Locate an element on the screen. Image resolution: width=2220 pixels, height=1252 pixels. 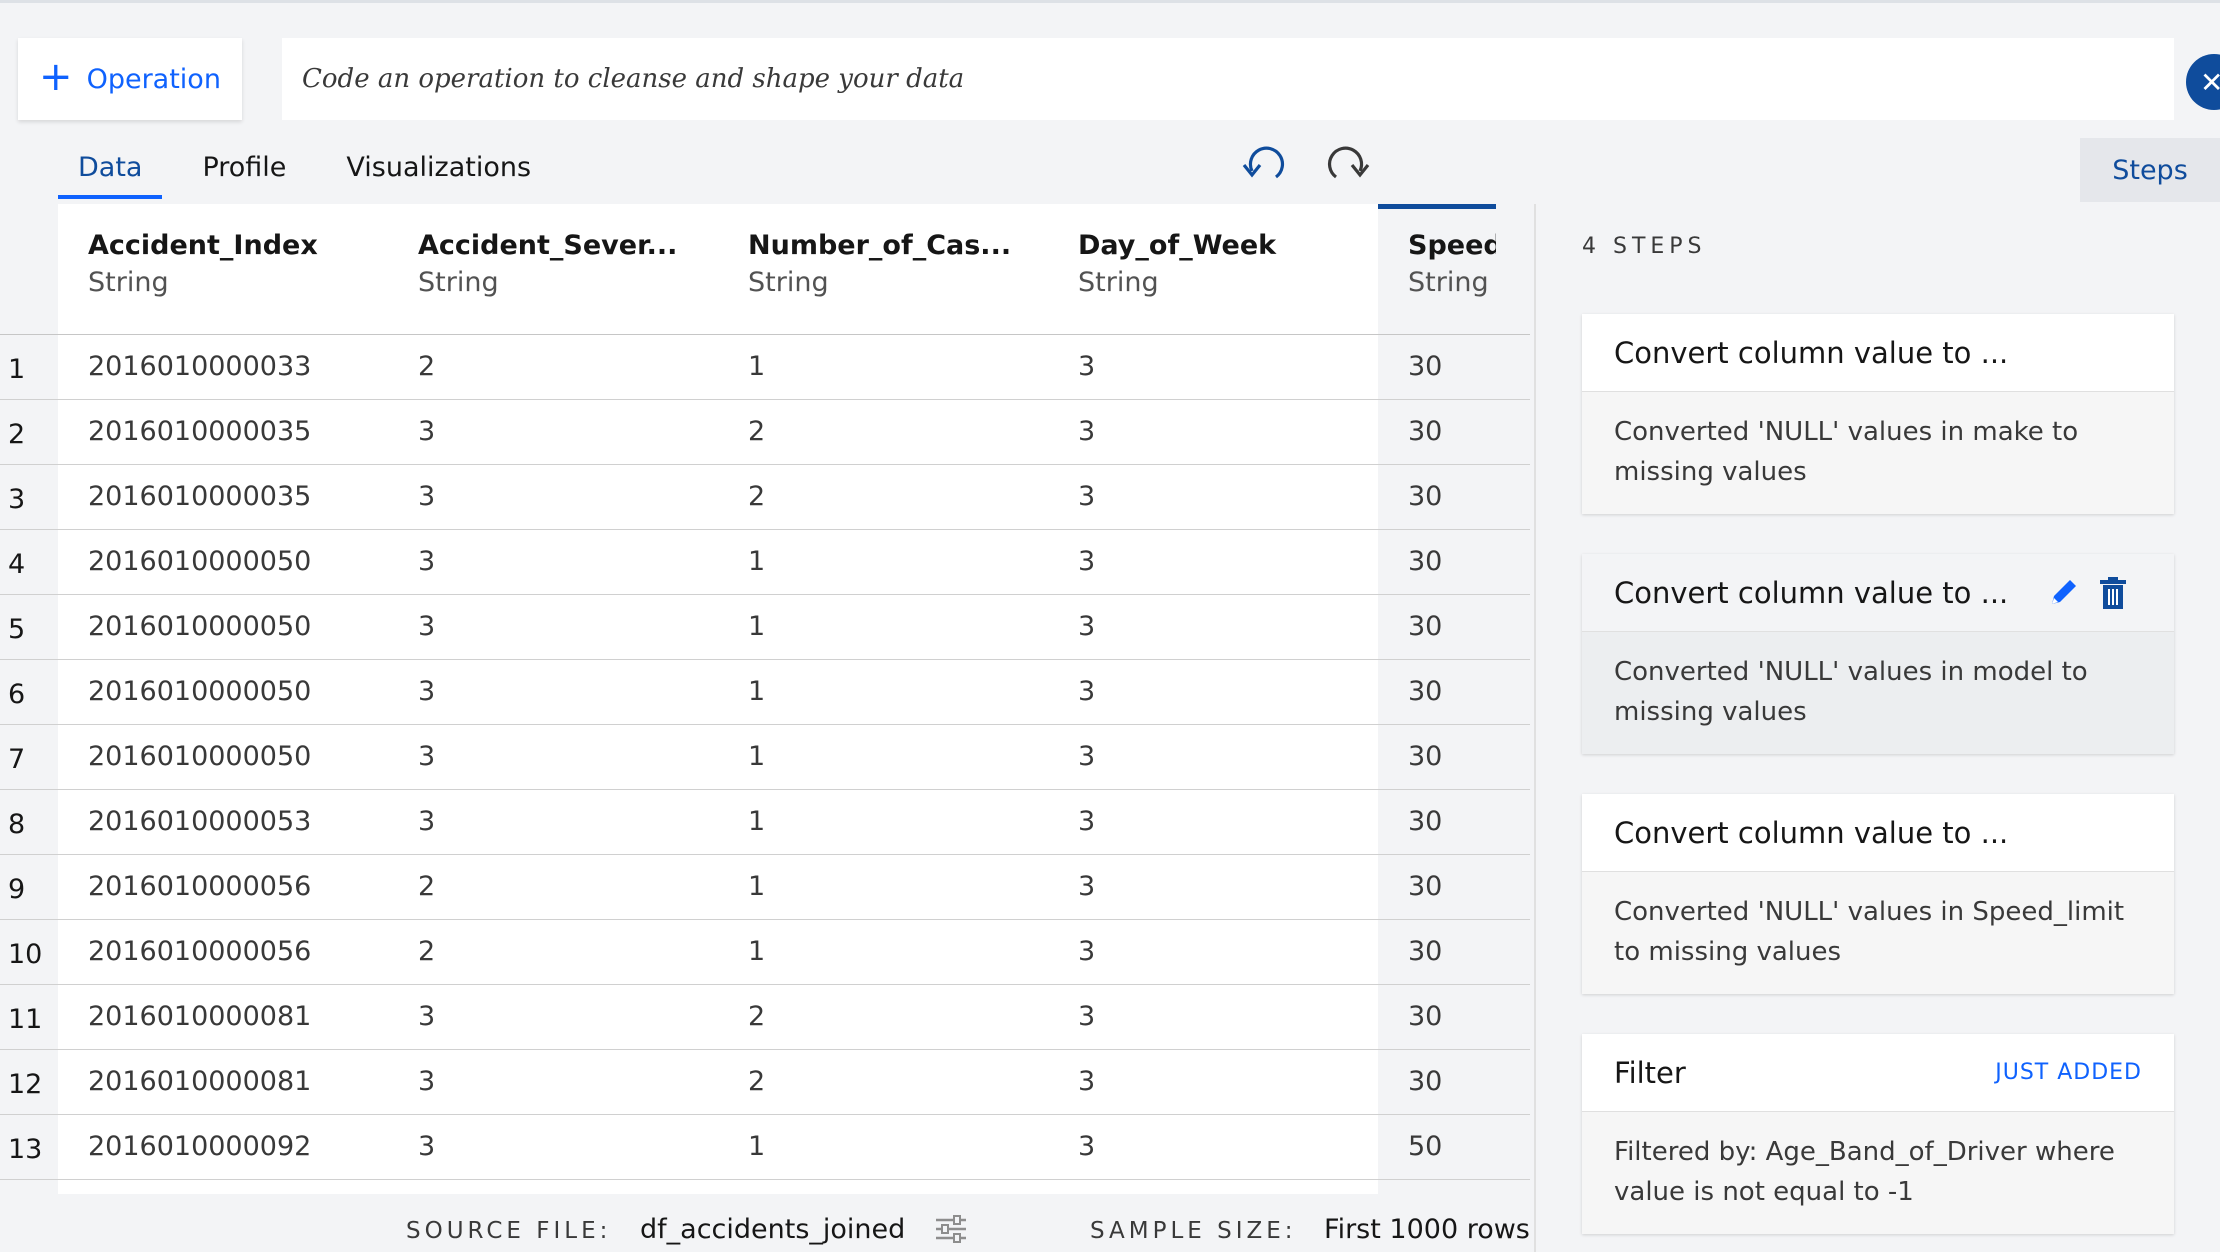
code-operation-input is located at coordinates (1228, 79).